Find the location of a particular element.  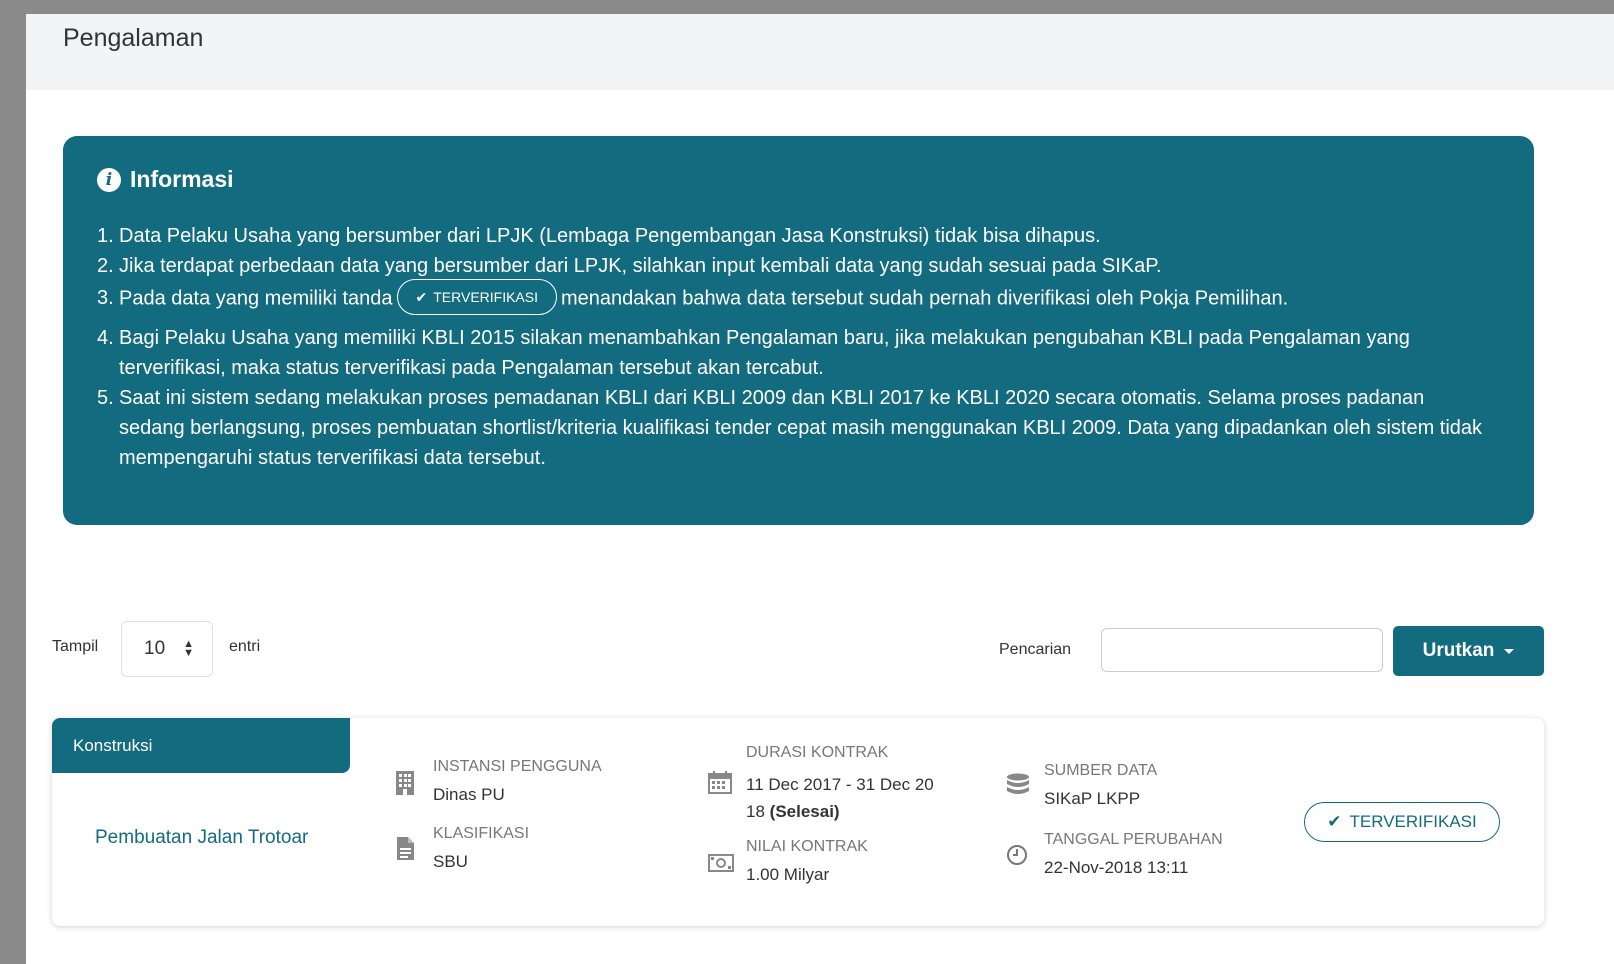

info-heading: i Informasi is located at coordinates (165, 179).